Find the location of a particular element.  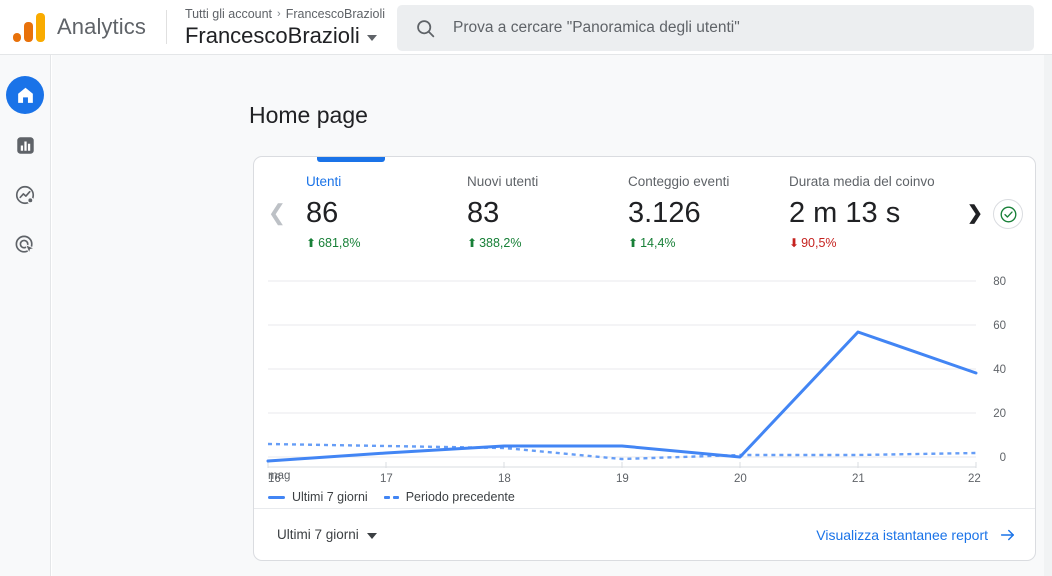

sidebar-item-reports is located at coordinates (25, 145).